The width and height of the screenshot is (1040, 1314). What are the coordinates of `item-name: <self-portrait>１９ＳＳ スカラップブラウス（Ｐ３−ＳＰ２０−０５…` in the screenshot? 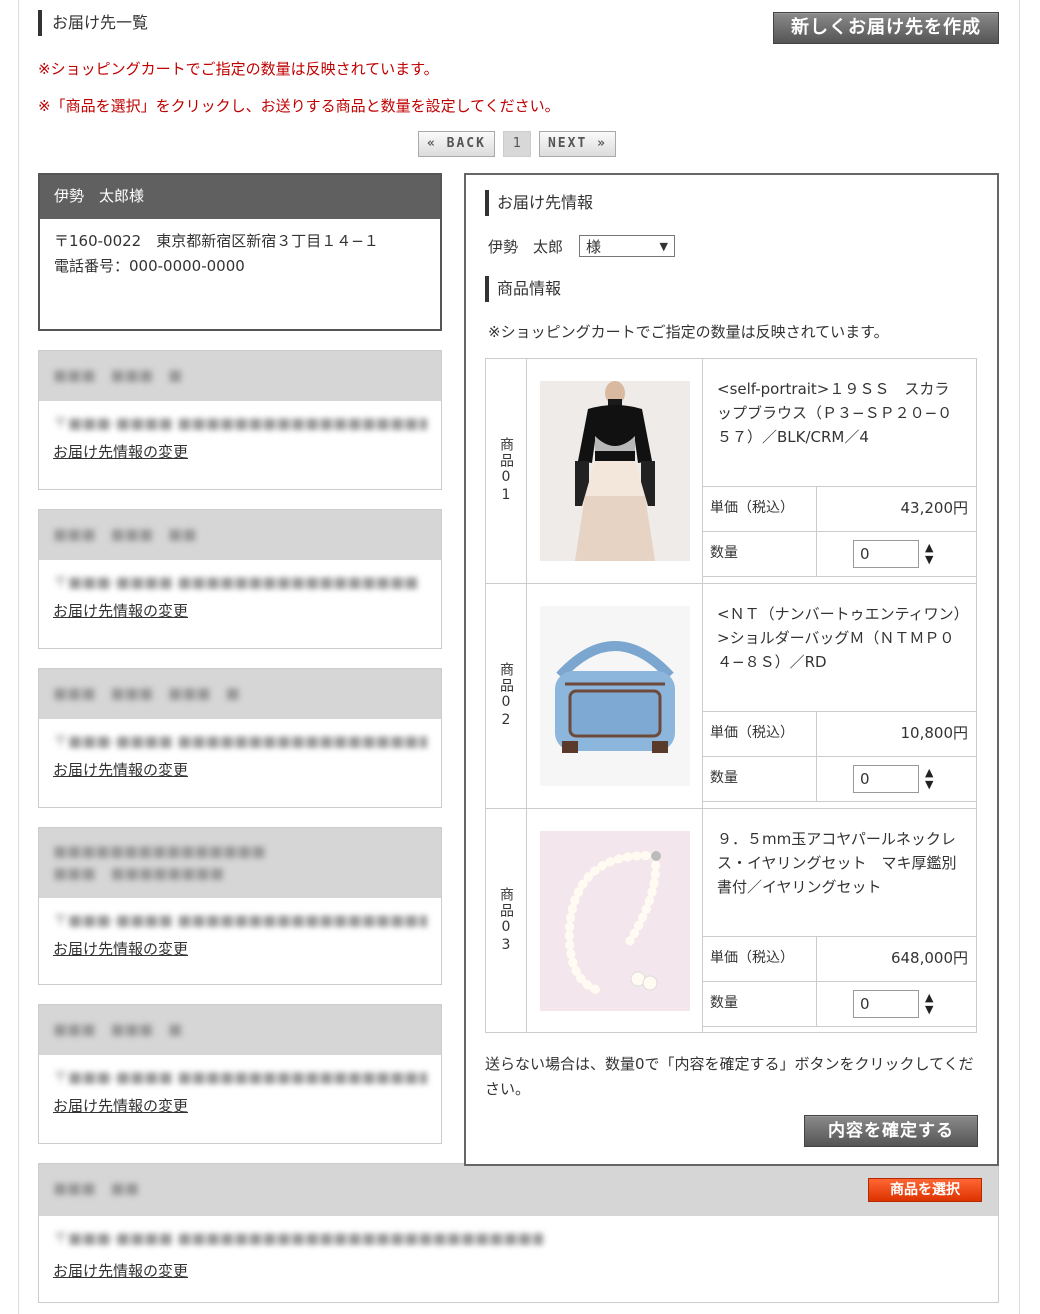 It's located at (839, 423).